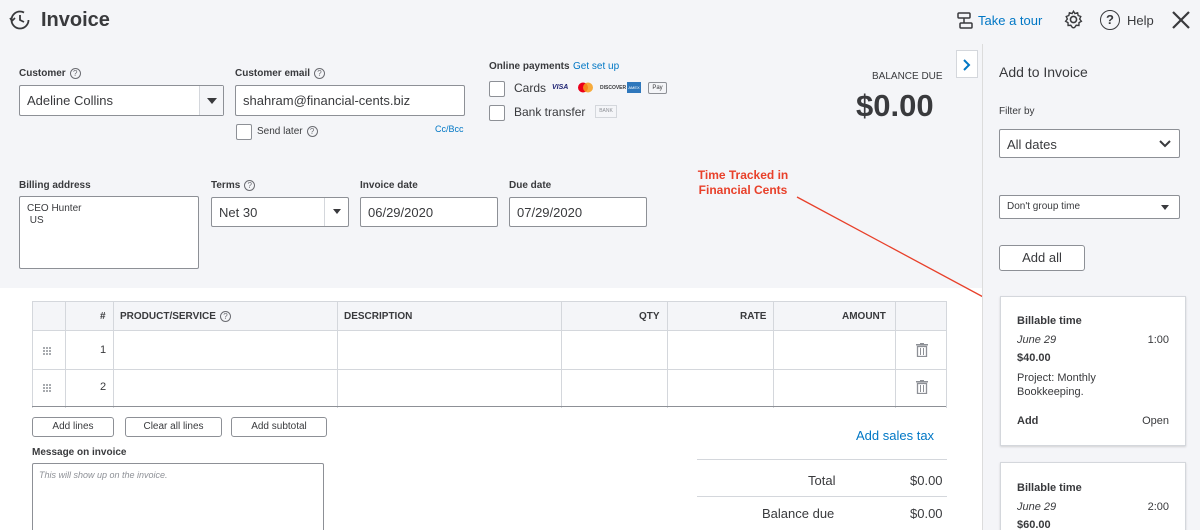  What do you see at coordinates (489, 350) in the screenshot?
I see `table-row: 1` at bounding box center [489, 350].